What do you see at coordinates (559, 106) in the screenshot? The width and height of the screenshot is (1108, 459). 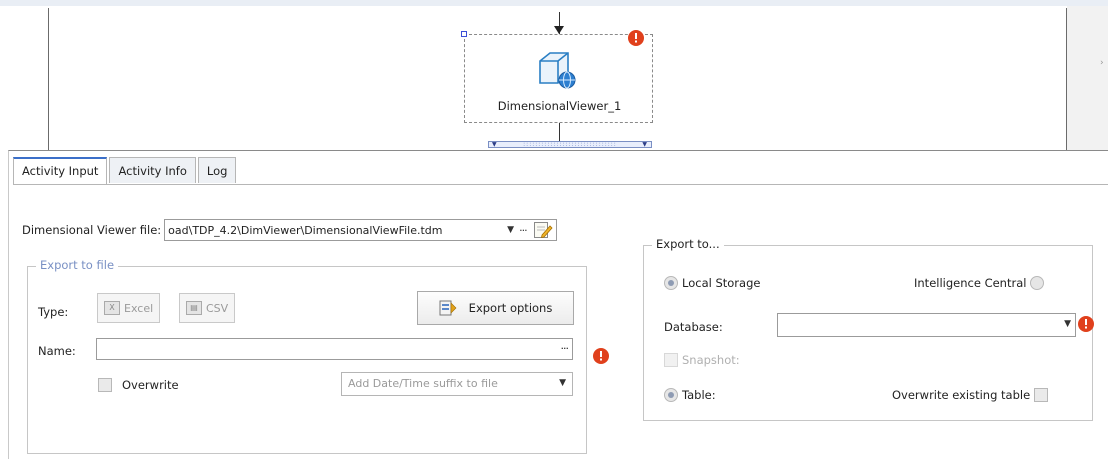 I see `node-label: DimensionalViewer_1` at bounding box center [559, 106].